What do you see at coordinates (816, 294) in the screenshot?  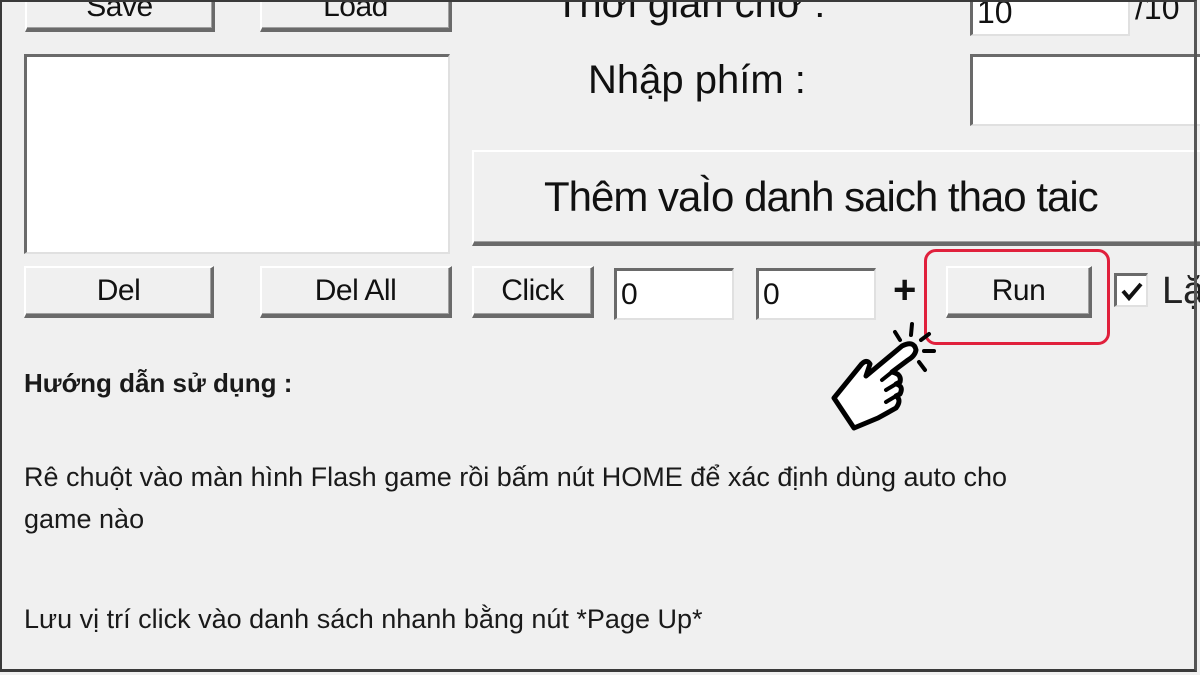 I see `y-coordinate-input: 0` at bounding box center [816, 294].